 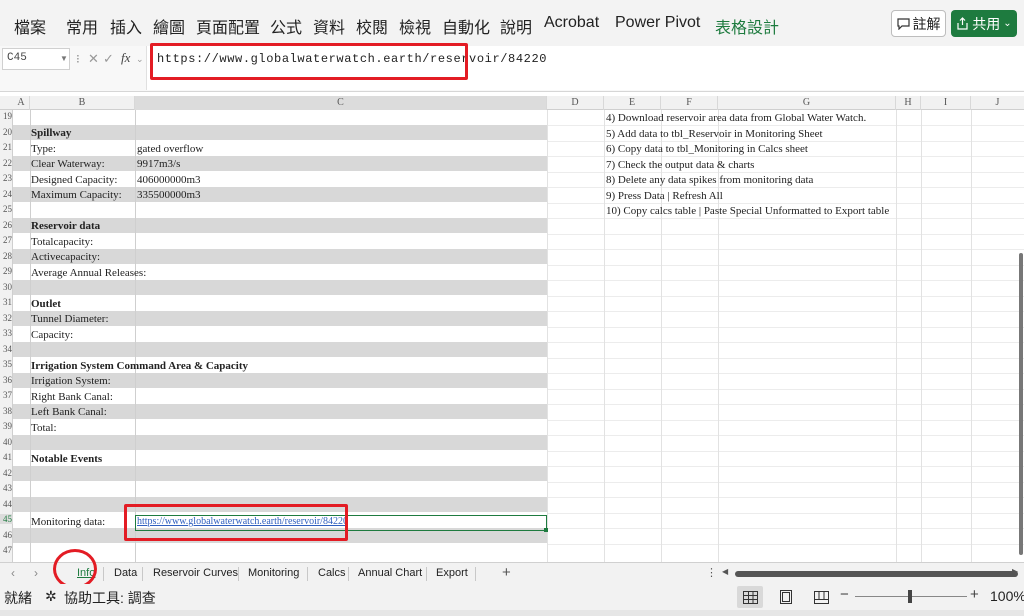 What do you see at coordinates (286, 26) in the screenshot?
I see `tab-formulas: 公式` at bounding box center [286, 26].